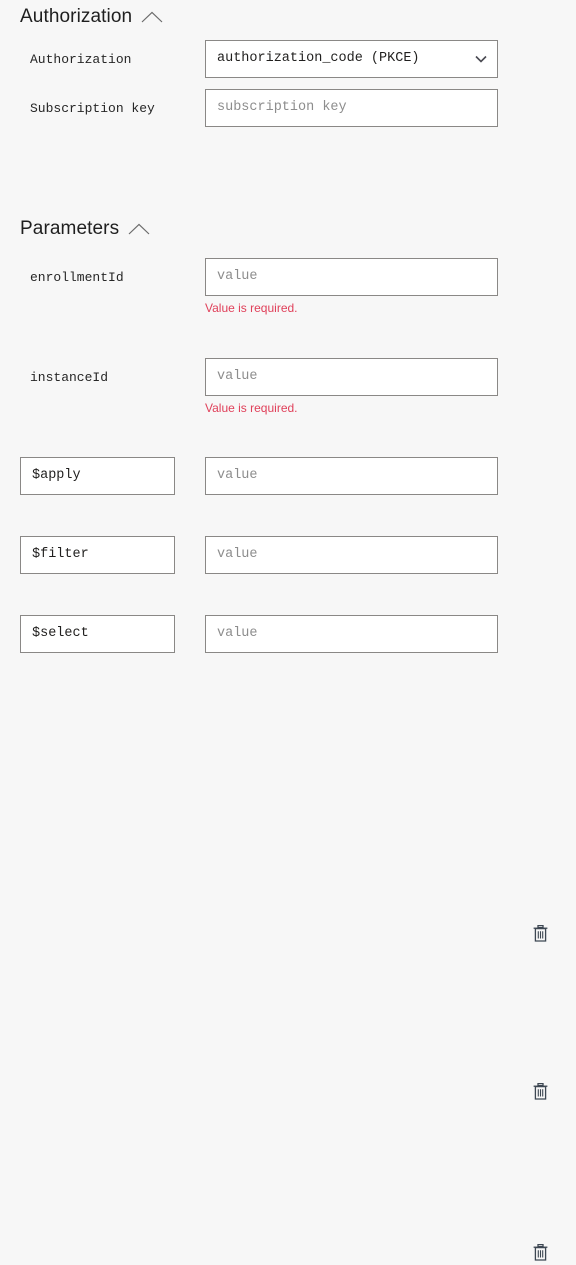 This screenshot has height=1265, width=576. What do you see at coordinates (351, 377) in the screenshot?
I see `instanceid-input: value` at bounding box center [351, 377].